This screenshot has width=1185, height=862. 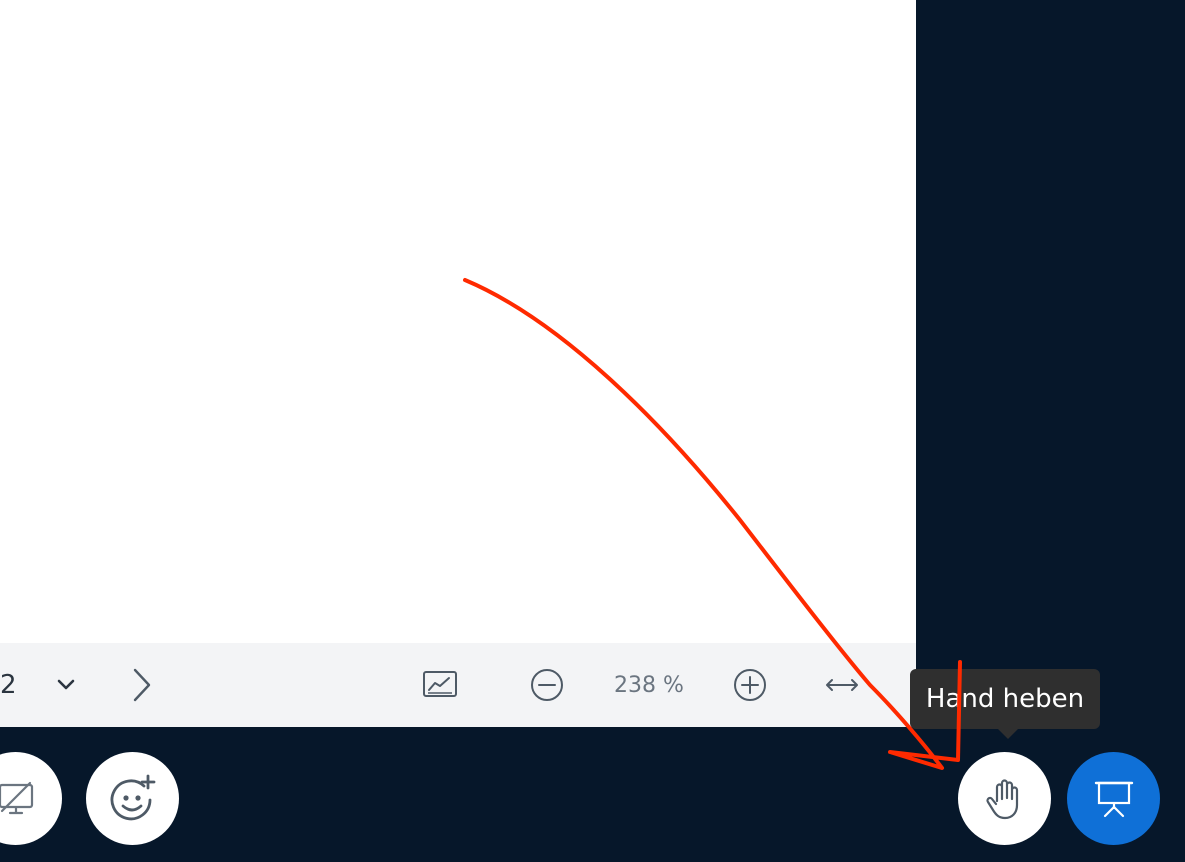 I want to click on presentation-button, so click(x=1113, y=798).